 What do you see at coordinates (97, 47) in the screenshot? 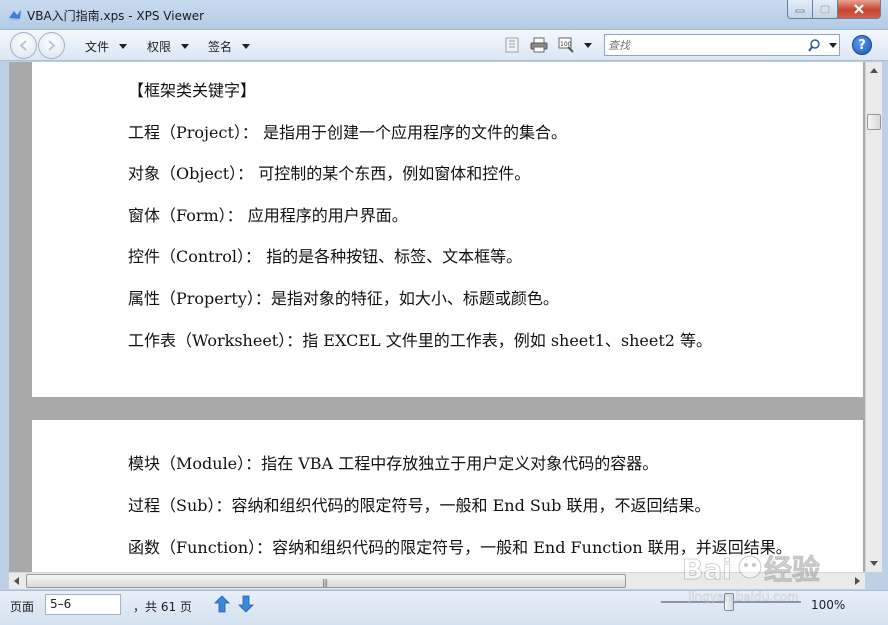
I see `menu-file-label: 文件` at bounding box center [97, 47].